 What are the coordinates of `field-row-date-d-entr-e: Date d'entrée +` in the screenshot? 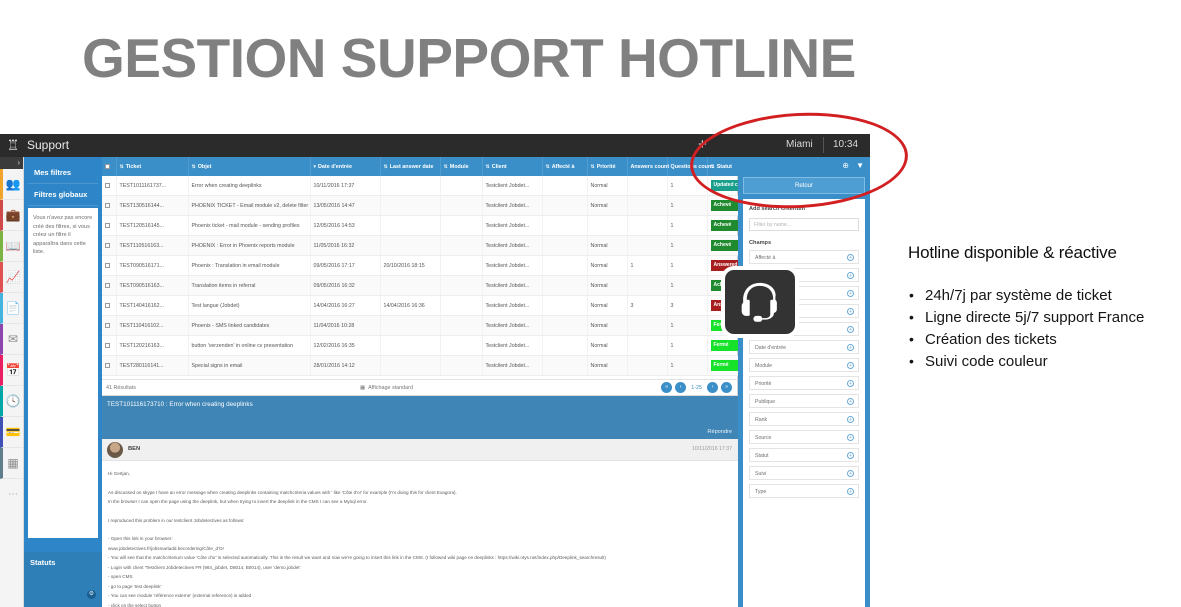 It's located at (804, 347).